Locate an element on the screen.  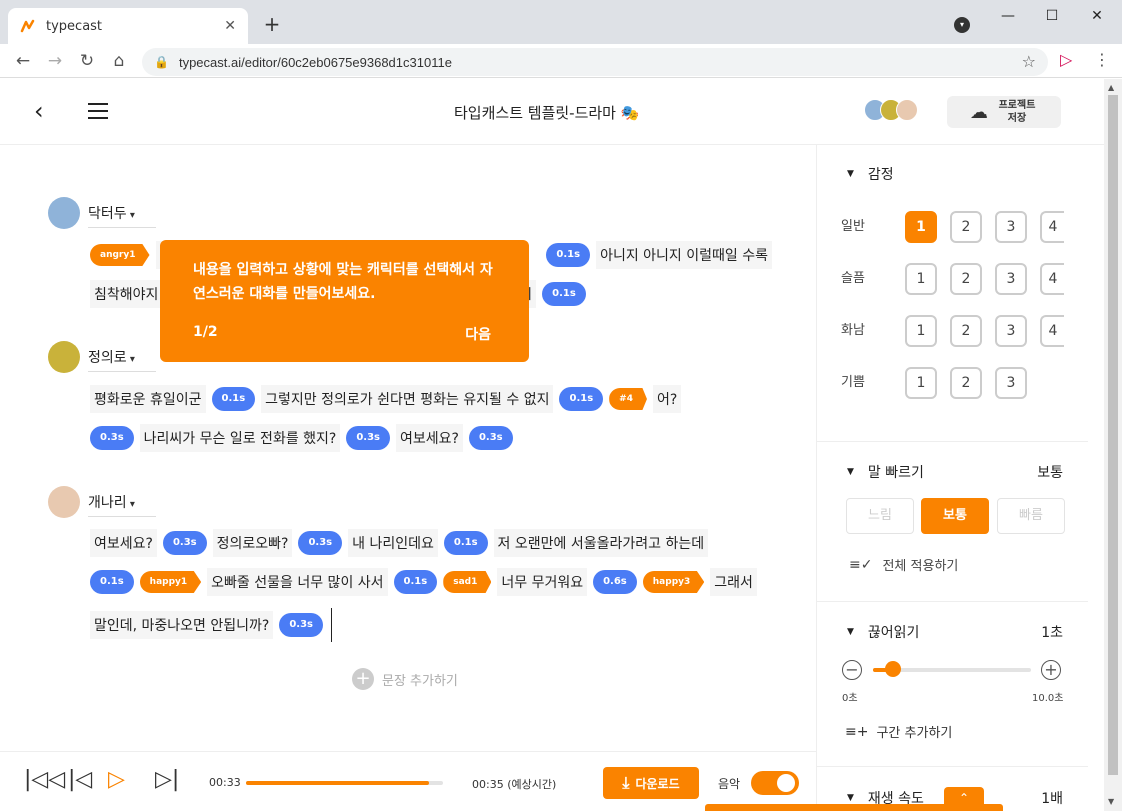
sentence-text: 정의로오빠? is located at coordinates (252, 543).